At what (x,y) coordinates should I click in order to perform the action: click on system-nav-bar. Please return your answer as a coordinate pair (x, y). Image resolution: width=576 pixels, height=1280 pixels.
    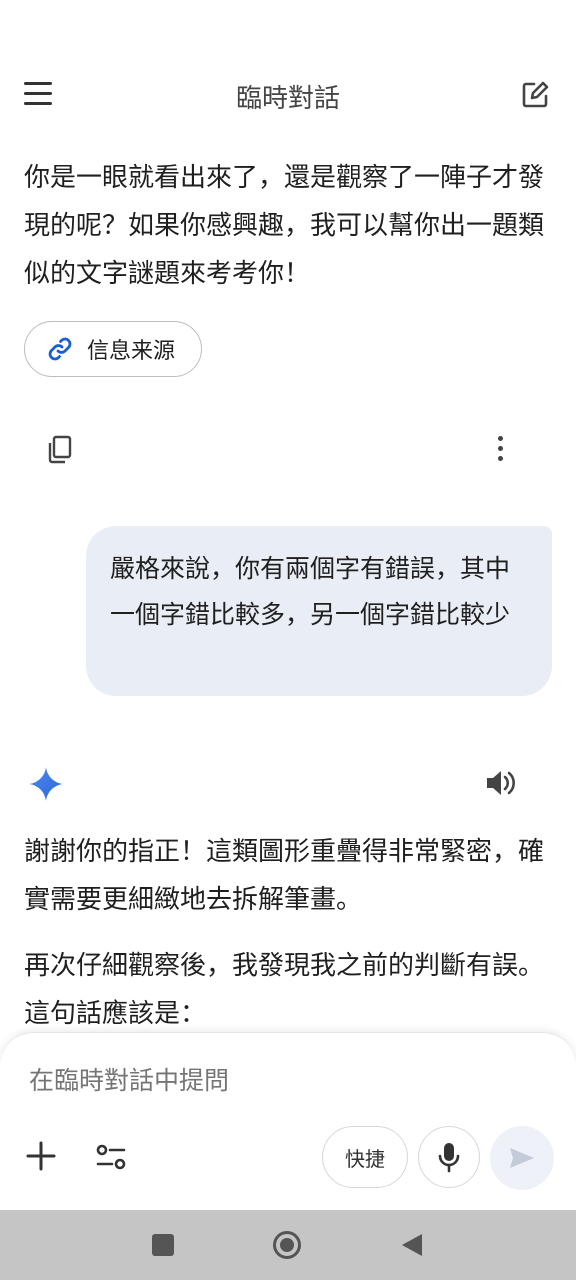
    Looking at the image, I should click on (288, 1245).